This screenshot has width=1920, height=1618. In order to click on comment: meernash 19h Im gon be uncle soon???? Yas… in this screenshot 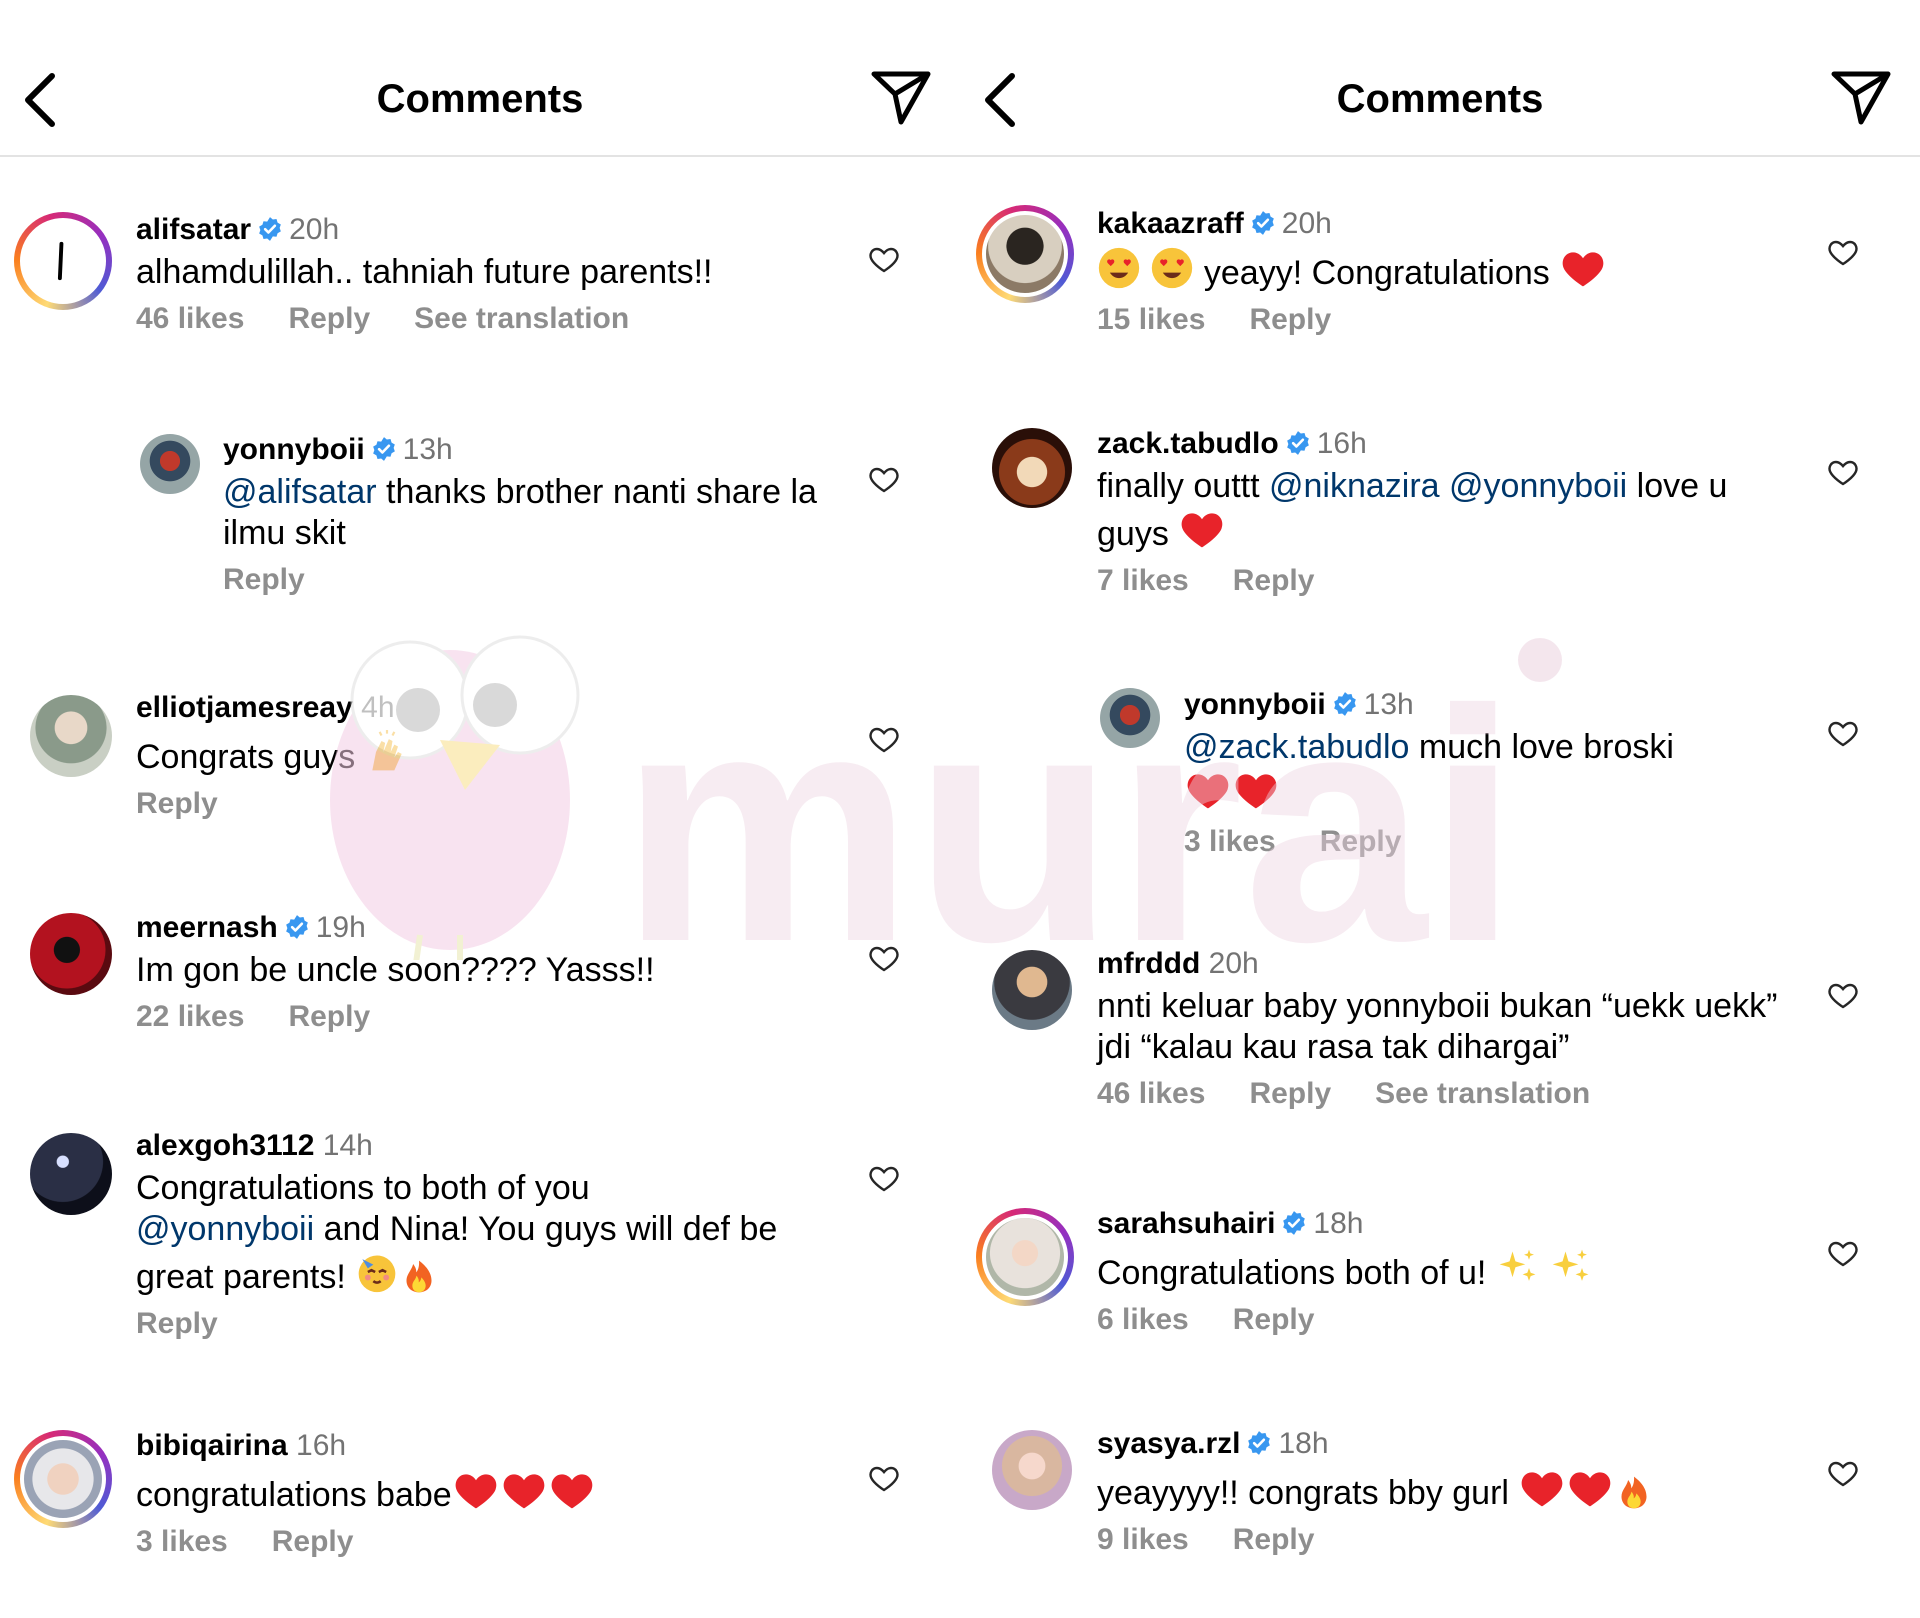, I will do `click(486, 972)`.